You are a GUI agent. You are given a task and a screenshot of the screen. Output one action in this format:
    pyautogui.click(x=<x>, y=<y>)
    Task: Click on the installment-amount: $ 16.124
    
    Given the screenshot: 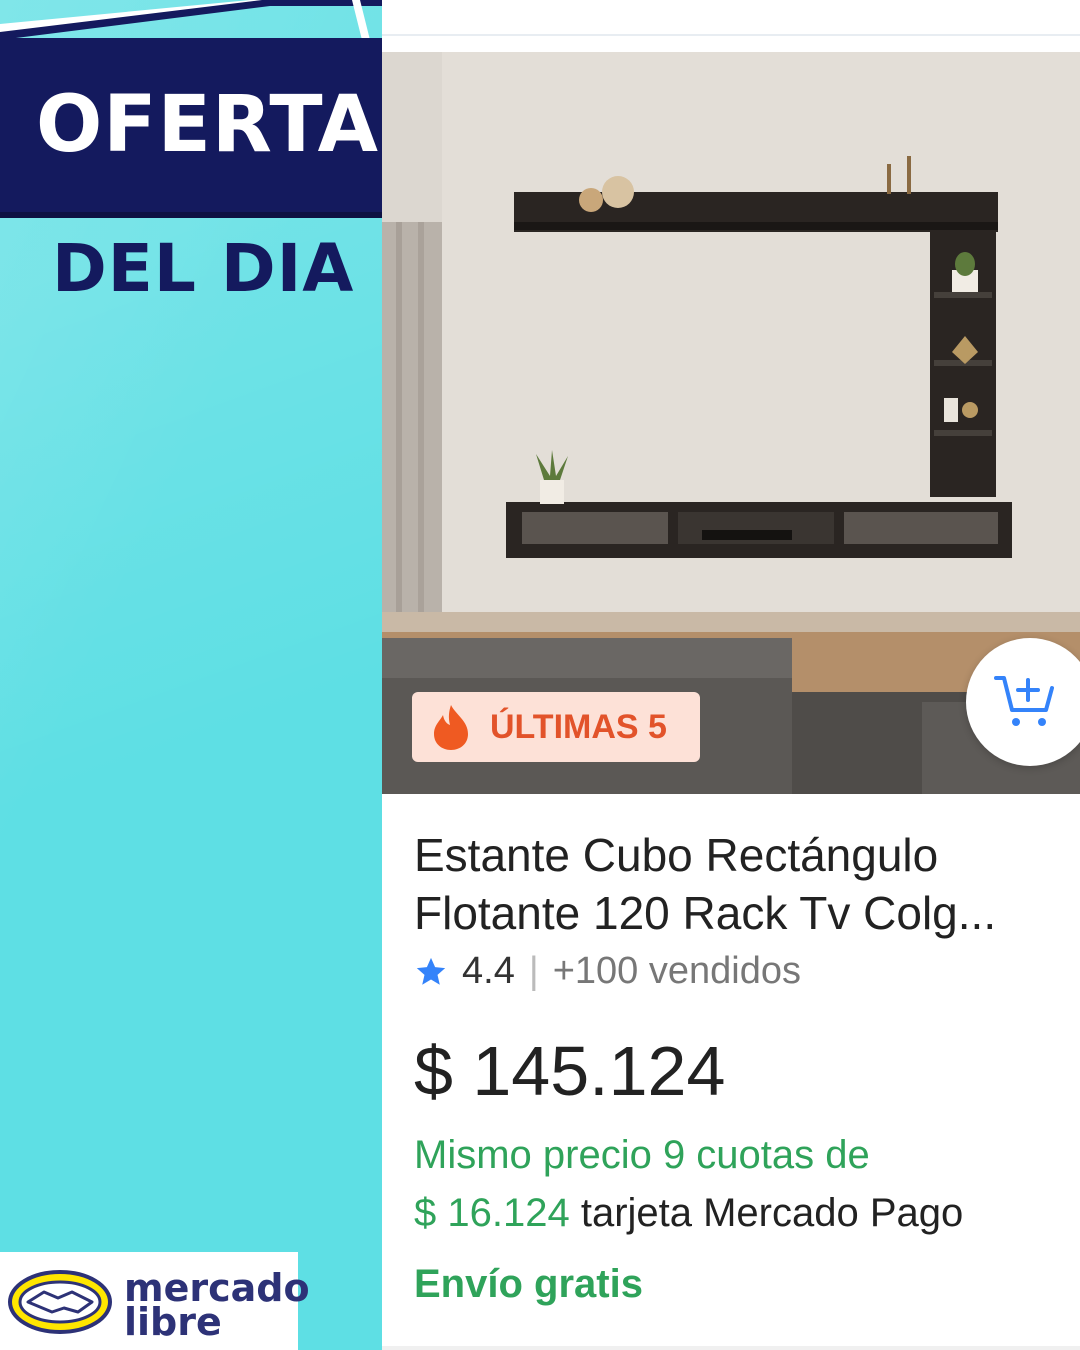 What is the action you would take?
    pyautogui.click(x=492, y=1213)
    